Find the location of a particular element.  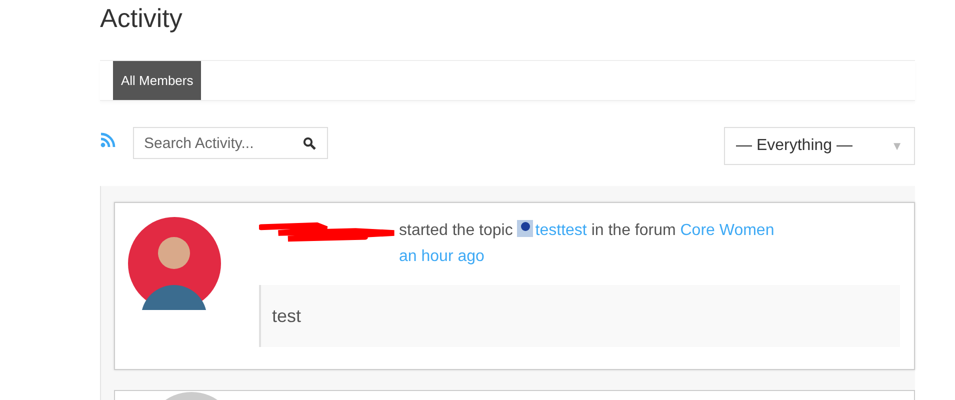

topic-link: testtest is located at coordinates (561, 230).